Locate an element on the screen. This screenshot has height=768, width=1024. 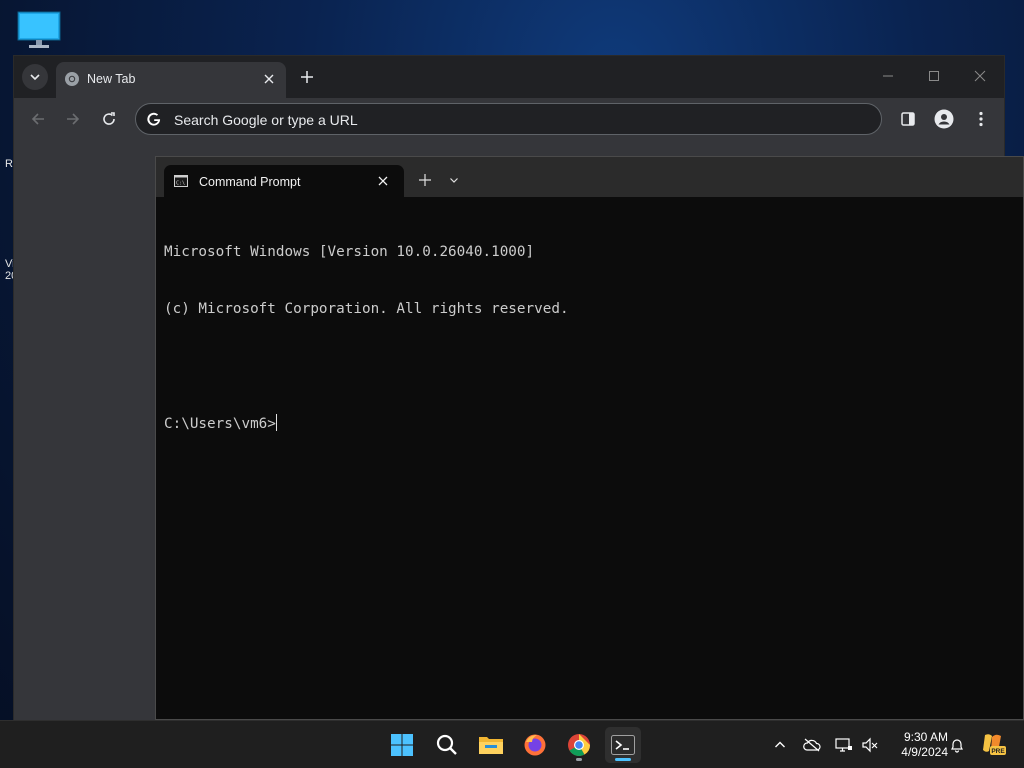
terminal-tab-close-button is located at coordinates (383, 181).